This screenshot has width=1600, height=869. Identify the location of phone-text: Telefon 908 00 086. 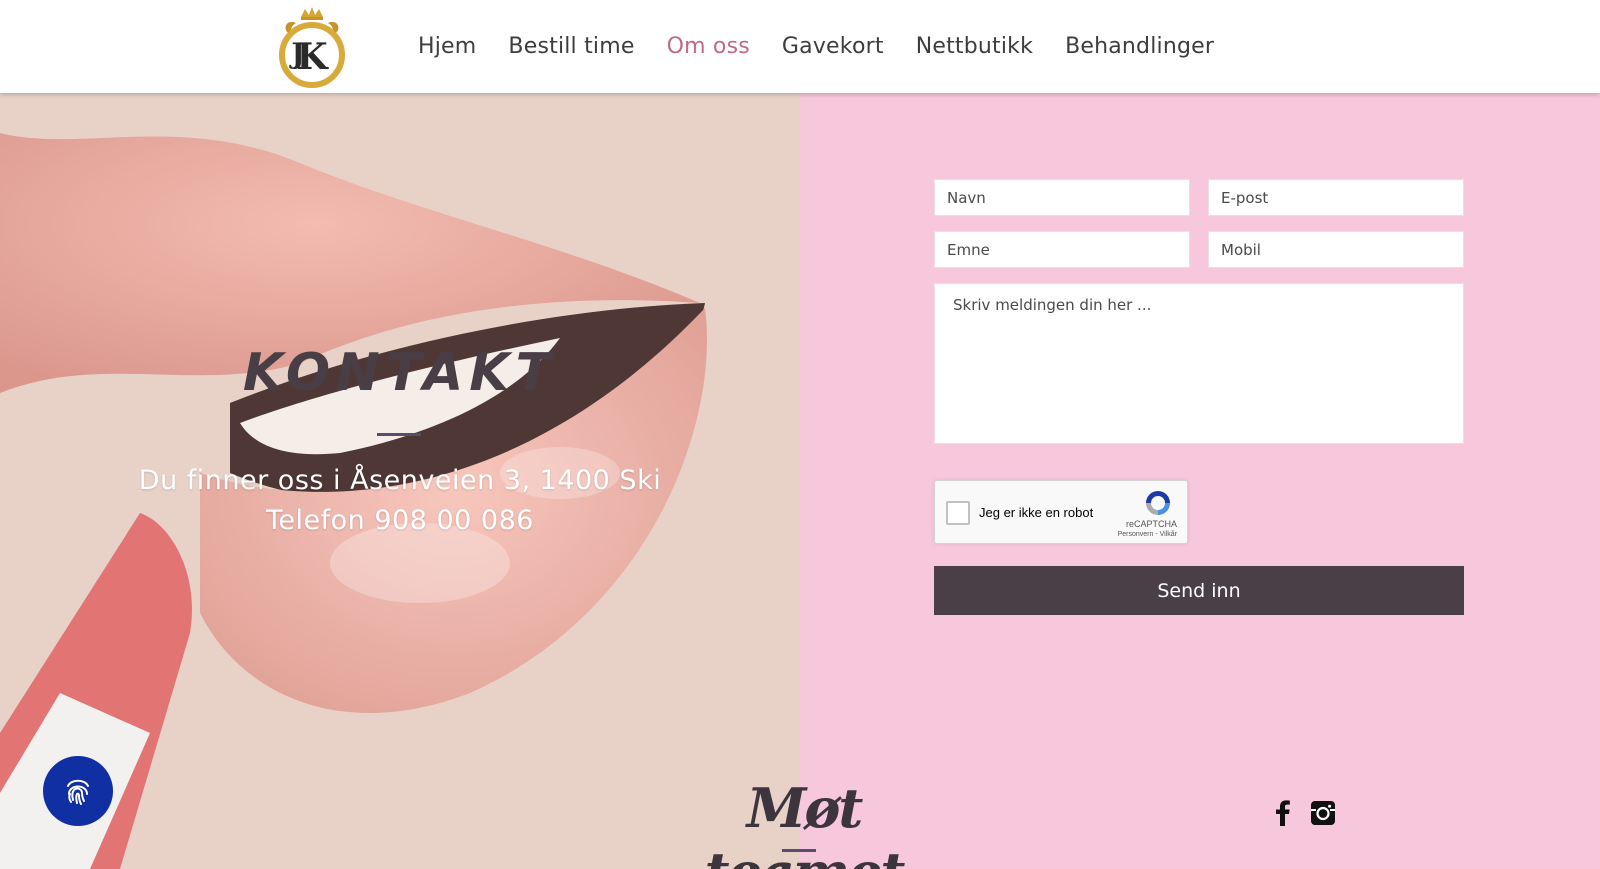
(400, 520).